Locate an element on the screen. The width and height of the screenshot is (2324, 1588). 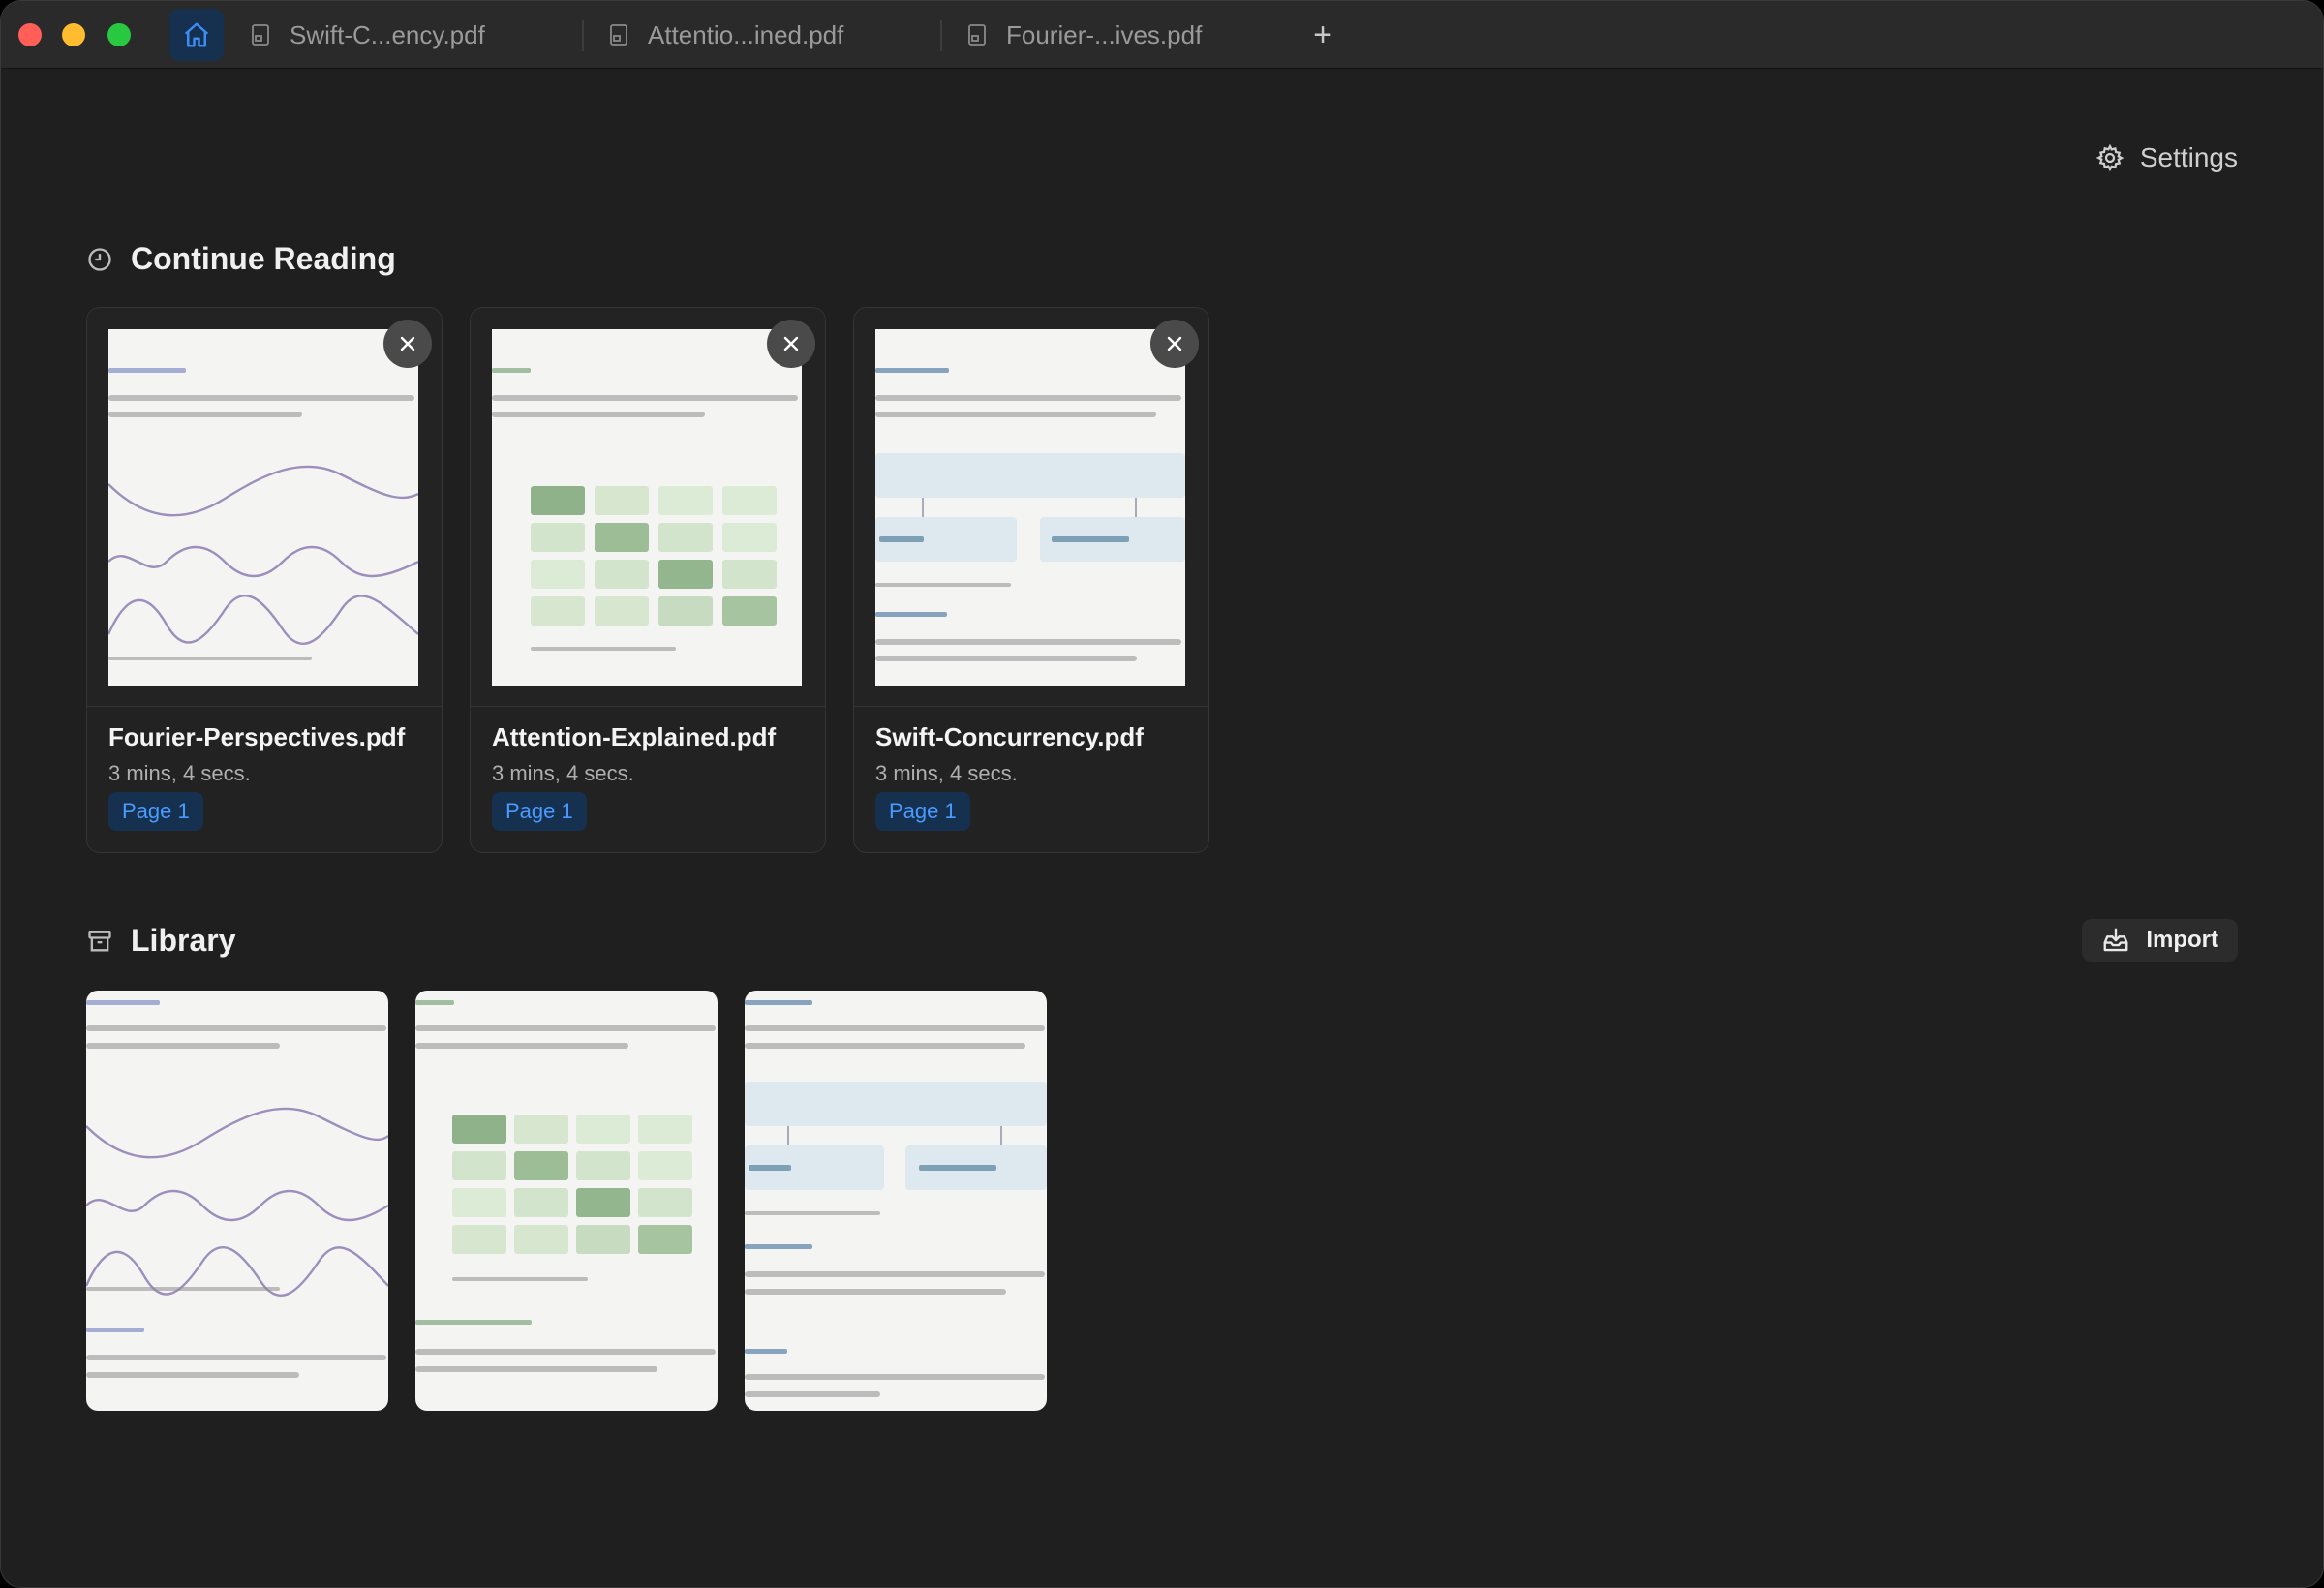
import-label: Import is located at coordinates (2182, 940).